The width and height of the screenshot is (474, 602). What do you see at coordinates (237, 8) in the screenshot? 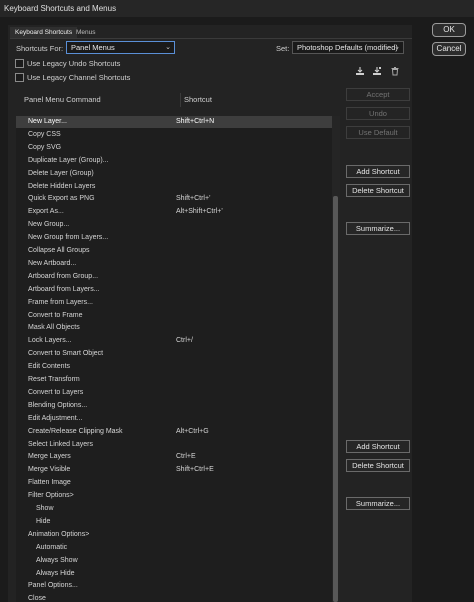
I see `title-bar: Keyboard Shortcuts and Menus` at bounding box center [237, 8].